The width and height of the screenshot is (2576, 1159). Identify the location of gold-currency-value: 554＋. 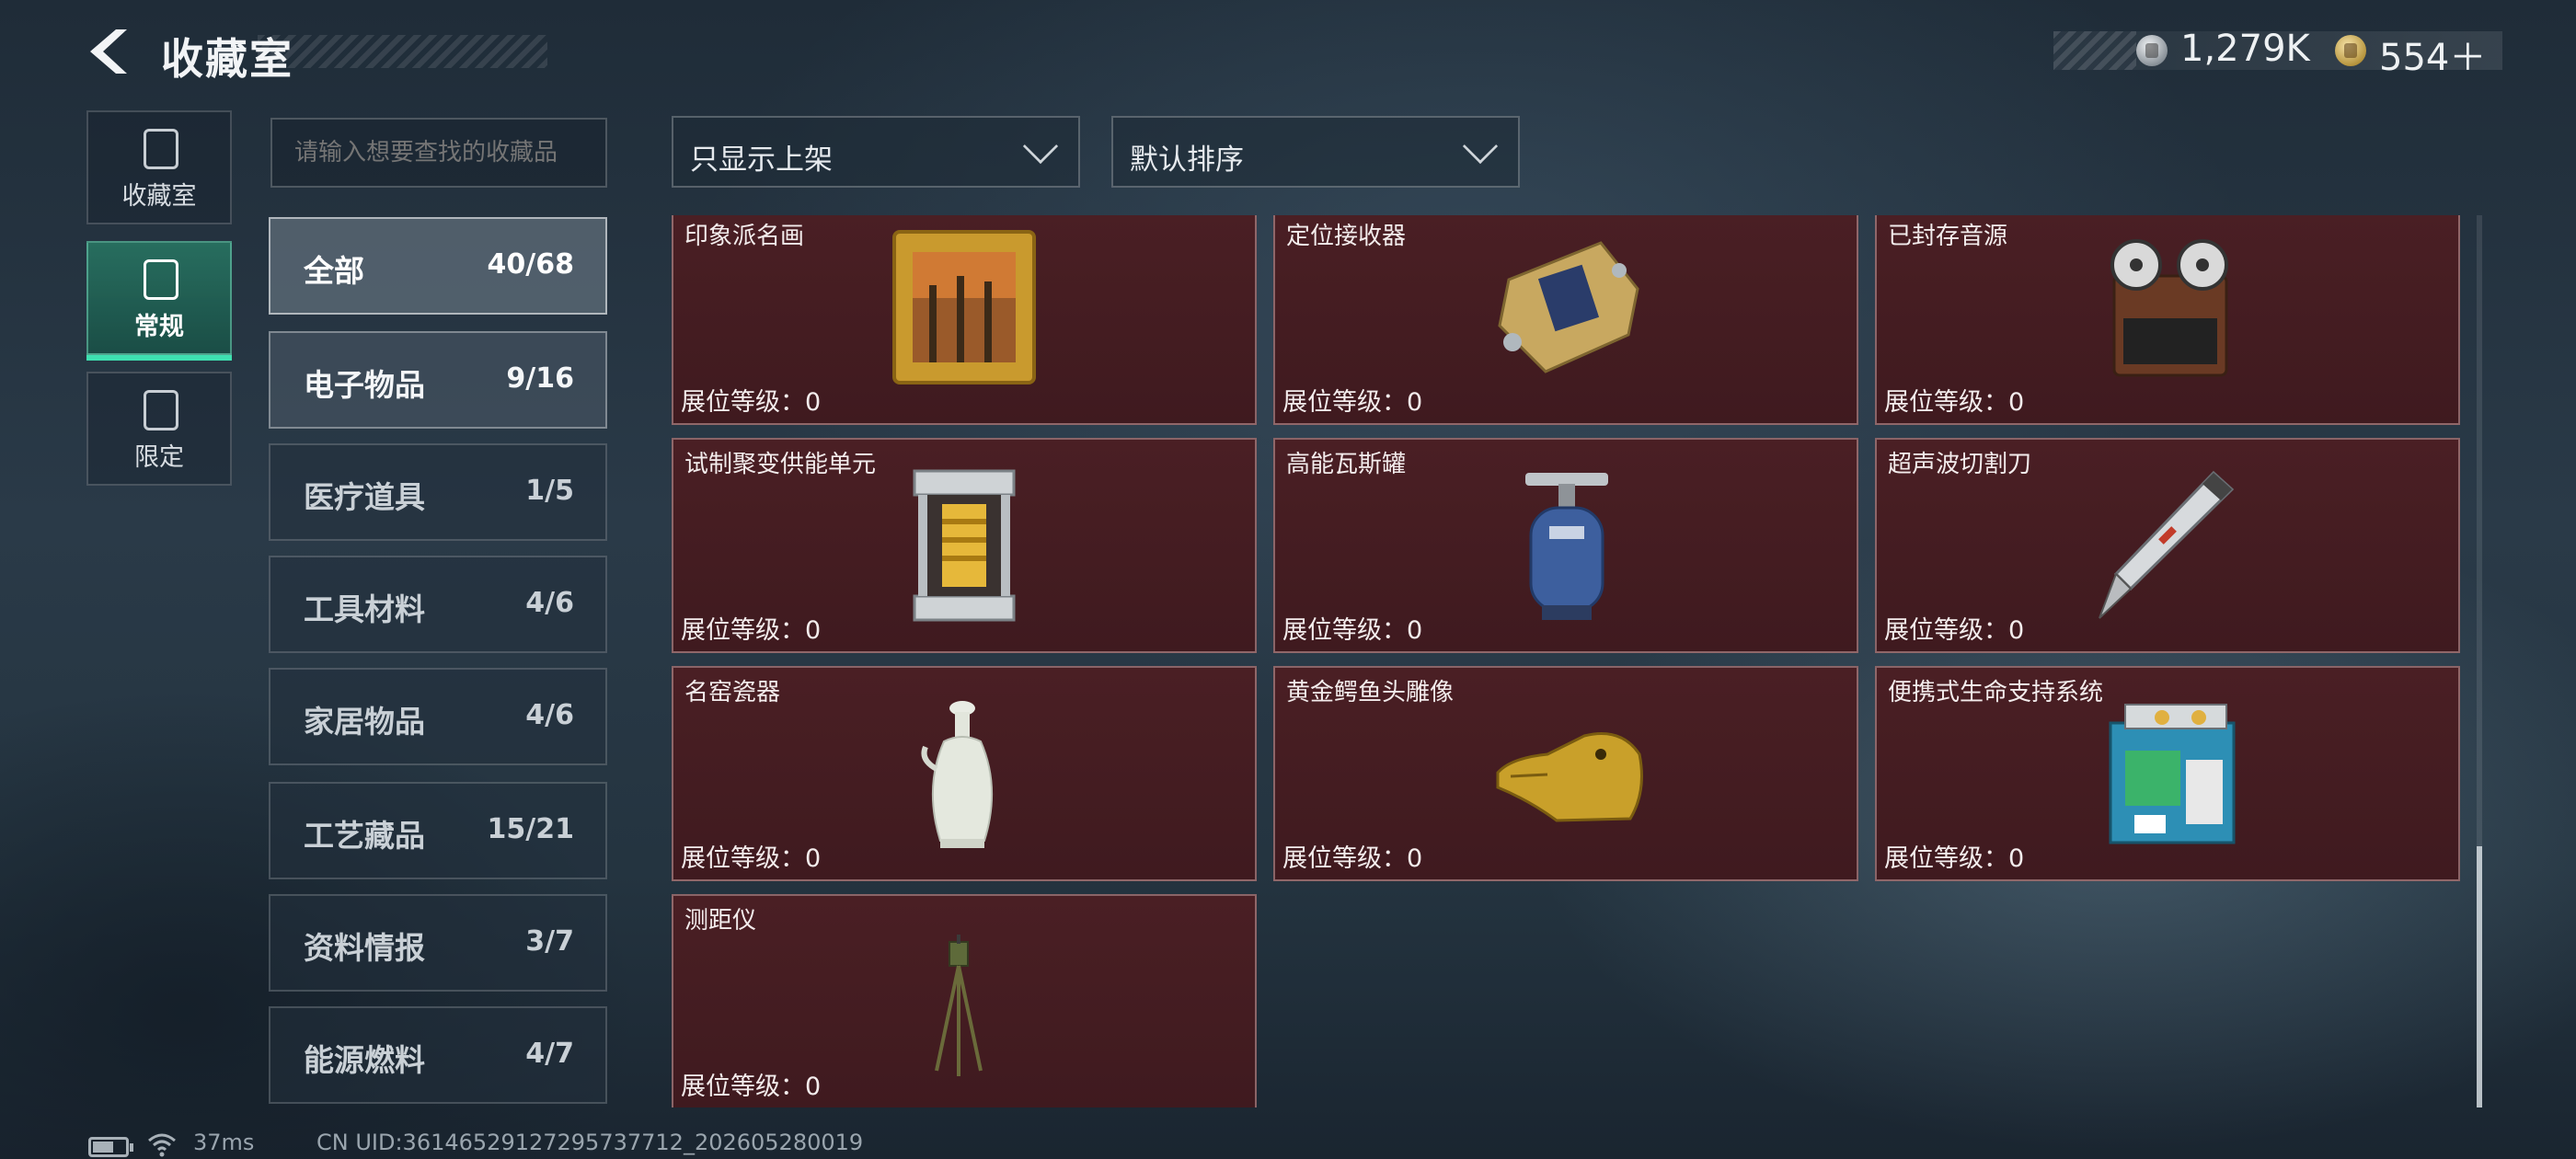
(2432, 54).